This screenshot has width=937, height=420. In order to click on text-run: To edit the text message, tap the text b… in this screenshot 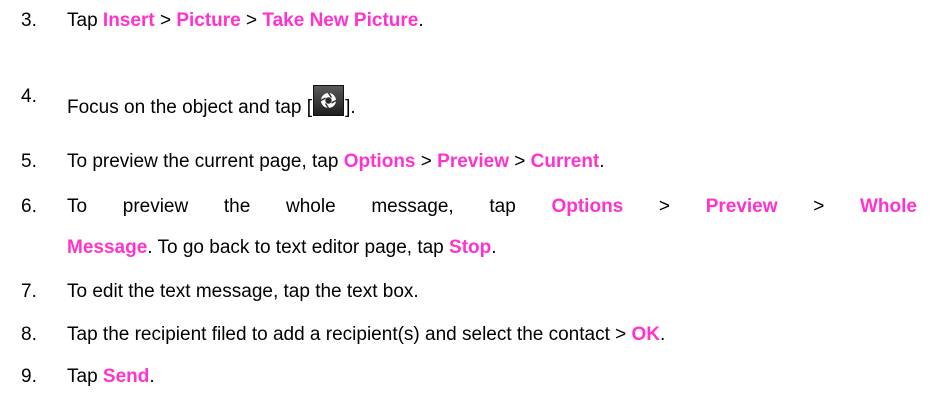, I will do `click(243, 291)`.